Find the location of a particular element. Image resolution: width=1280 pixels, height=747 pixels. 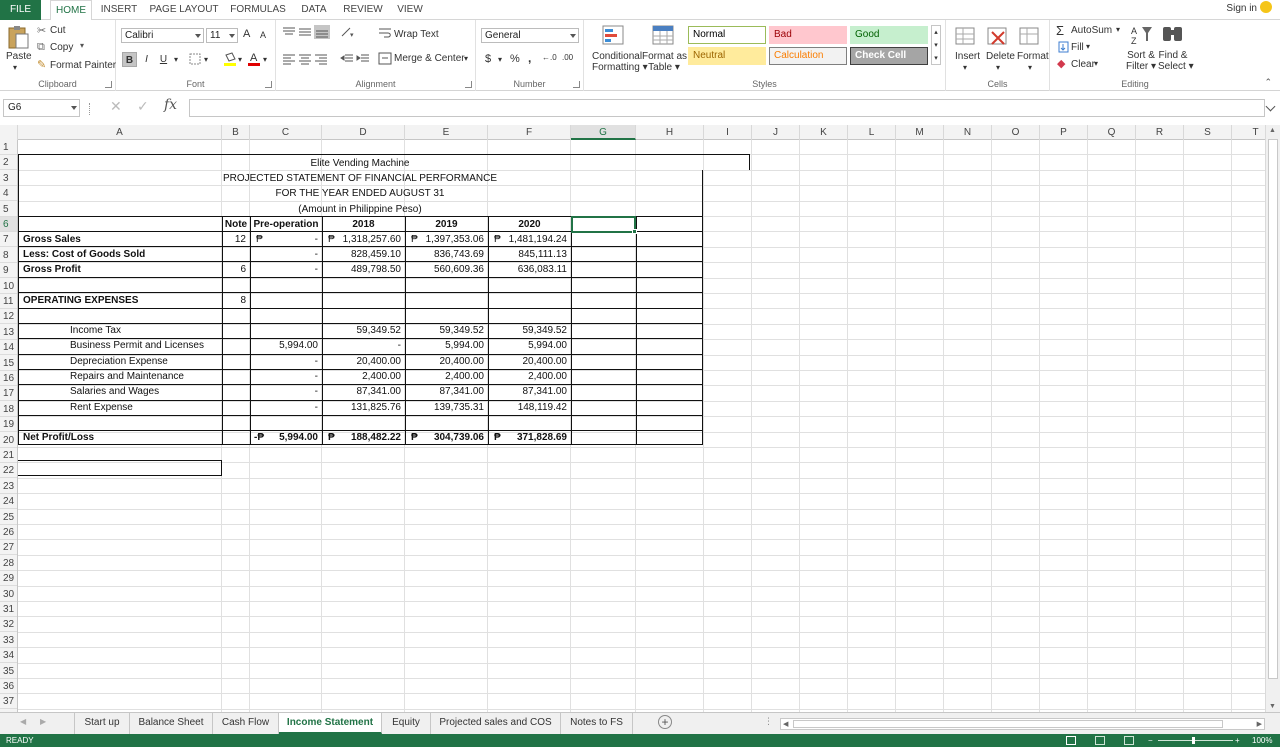

row-header-24: 24 is located at coordinates (8, 502).